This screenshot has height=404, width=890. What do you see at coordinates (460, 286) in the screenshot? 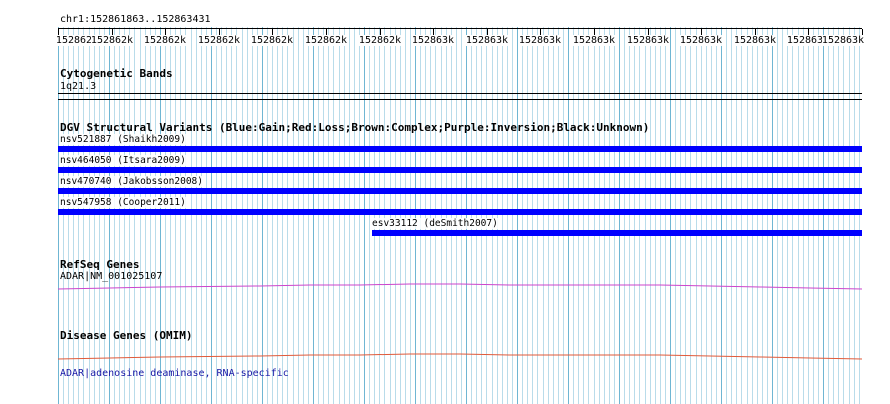
I see `refseq-gene-model` at bounding box center [460, 286].